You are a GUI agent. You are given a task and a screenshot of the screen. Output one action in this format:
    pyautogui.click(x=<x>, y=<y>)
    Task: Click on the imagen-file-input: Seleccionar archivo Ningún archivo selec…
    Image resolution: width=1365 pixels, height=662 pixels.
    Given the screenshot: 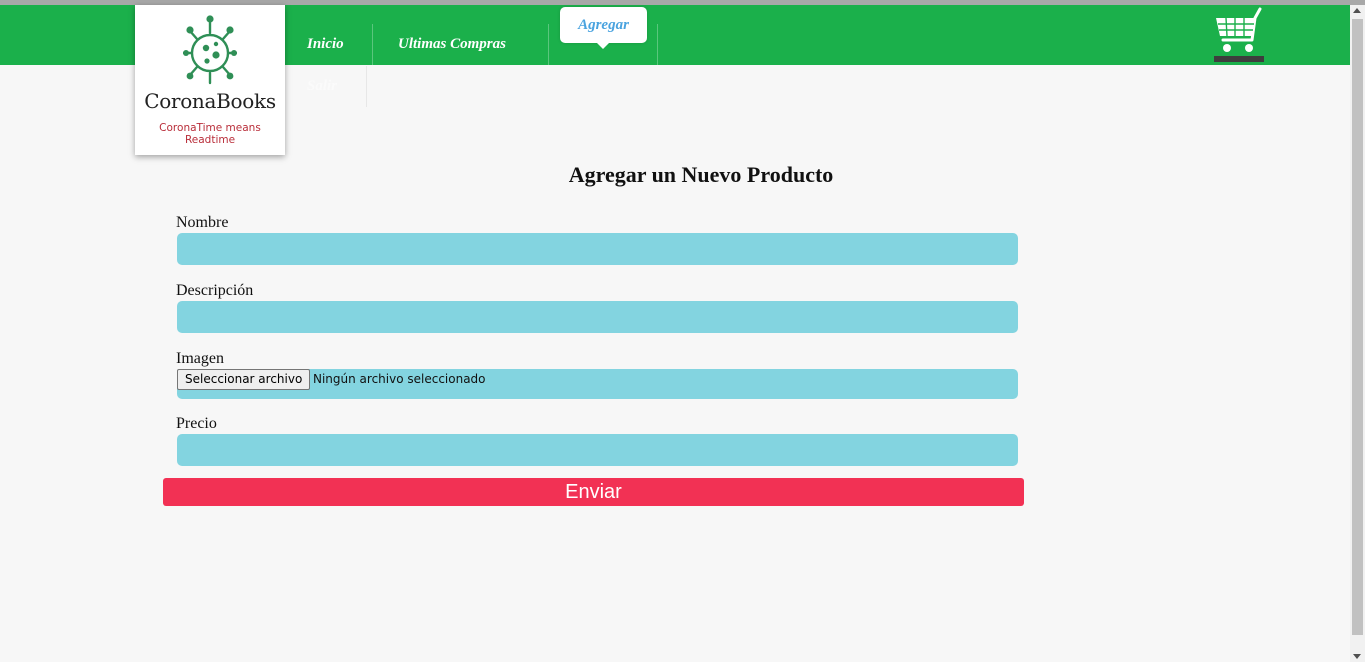 What is the action you would take?
    pyautogui.click(x=597, y=384)
    